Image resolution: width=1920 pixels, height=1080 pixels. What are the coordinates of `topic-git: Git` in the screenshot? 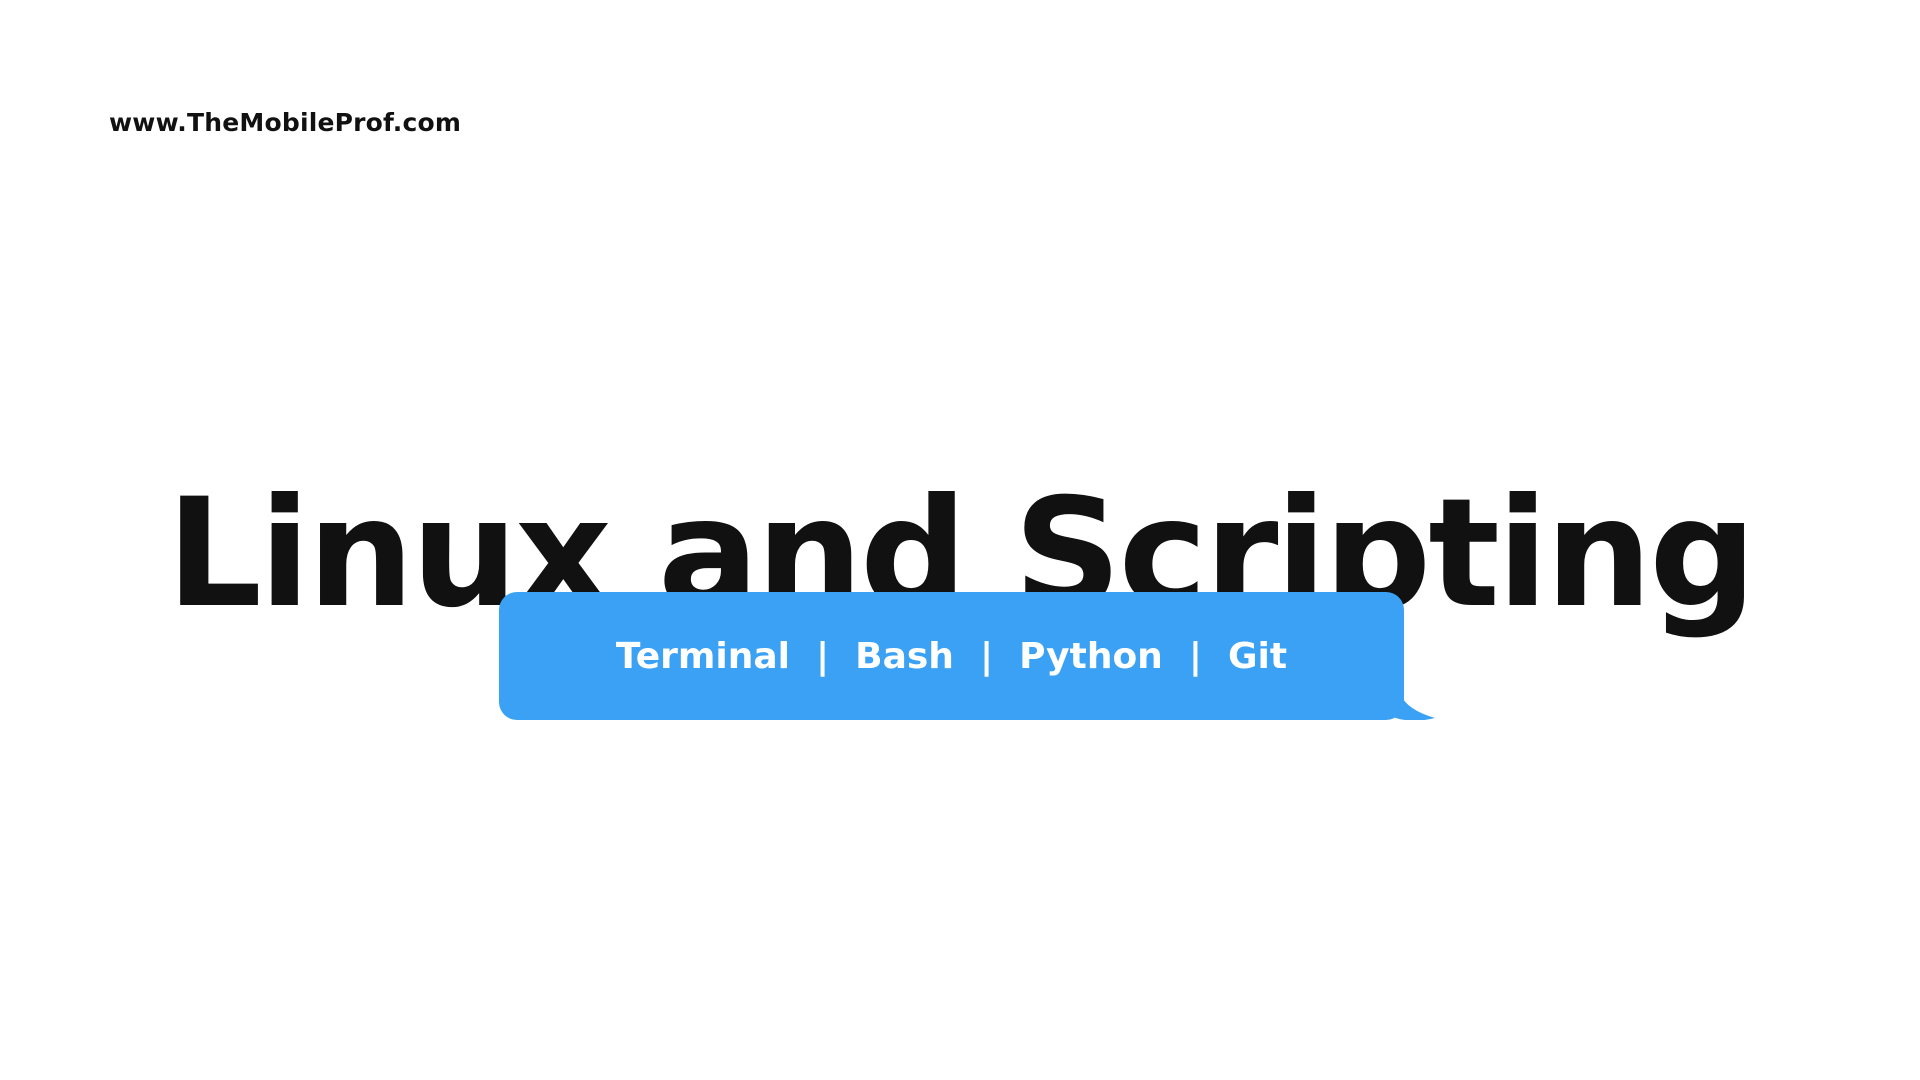 It's located at (1257, 656).